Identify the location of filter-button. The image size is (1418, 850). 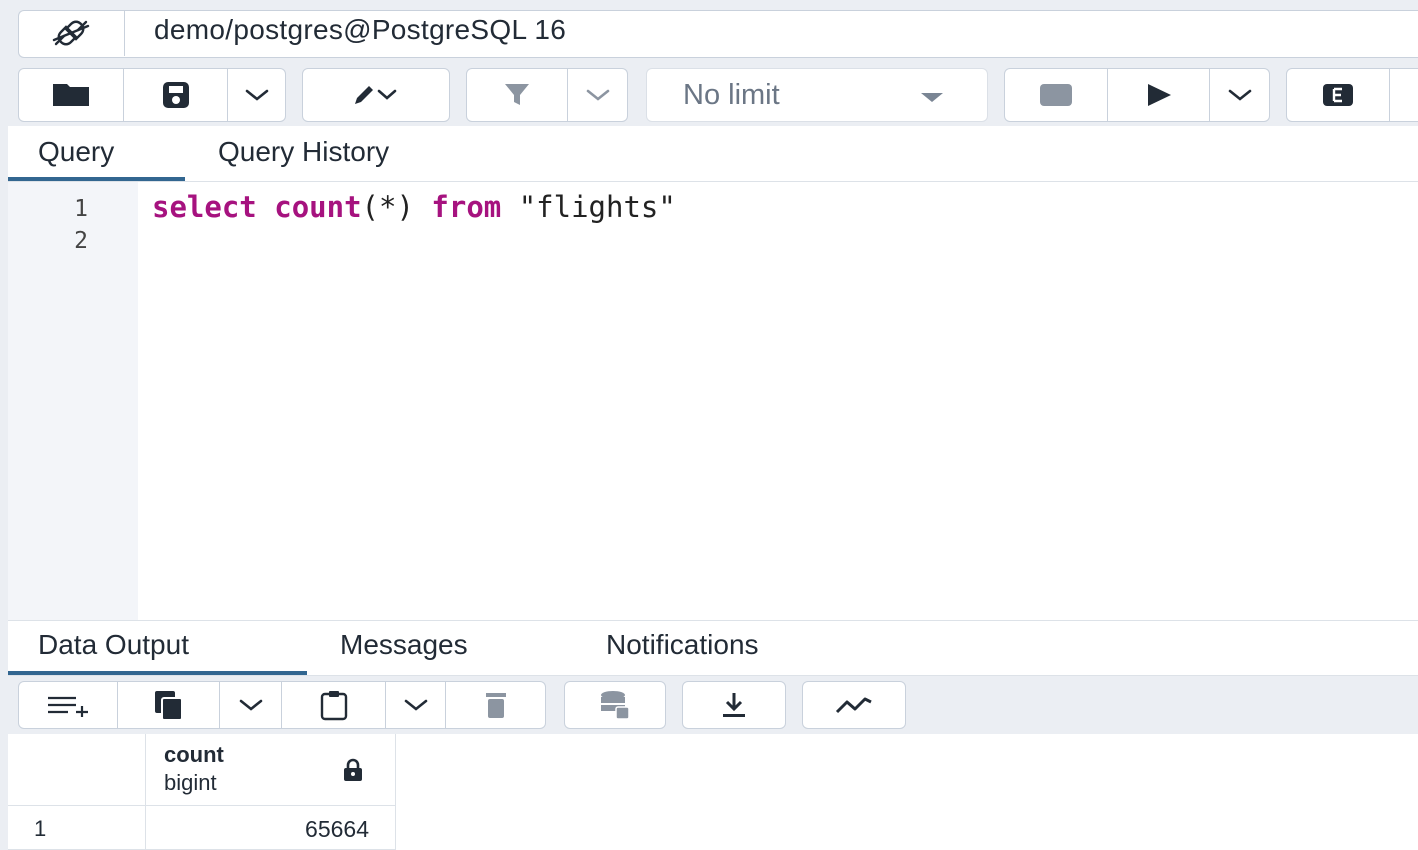
(517, 95).